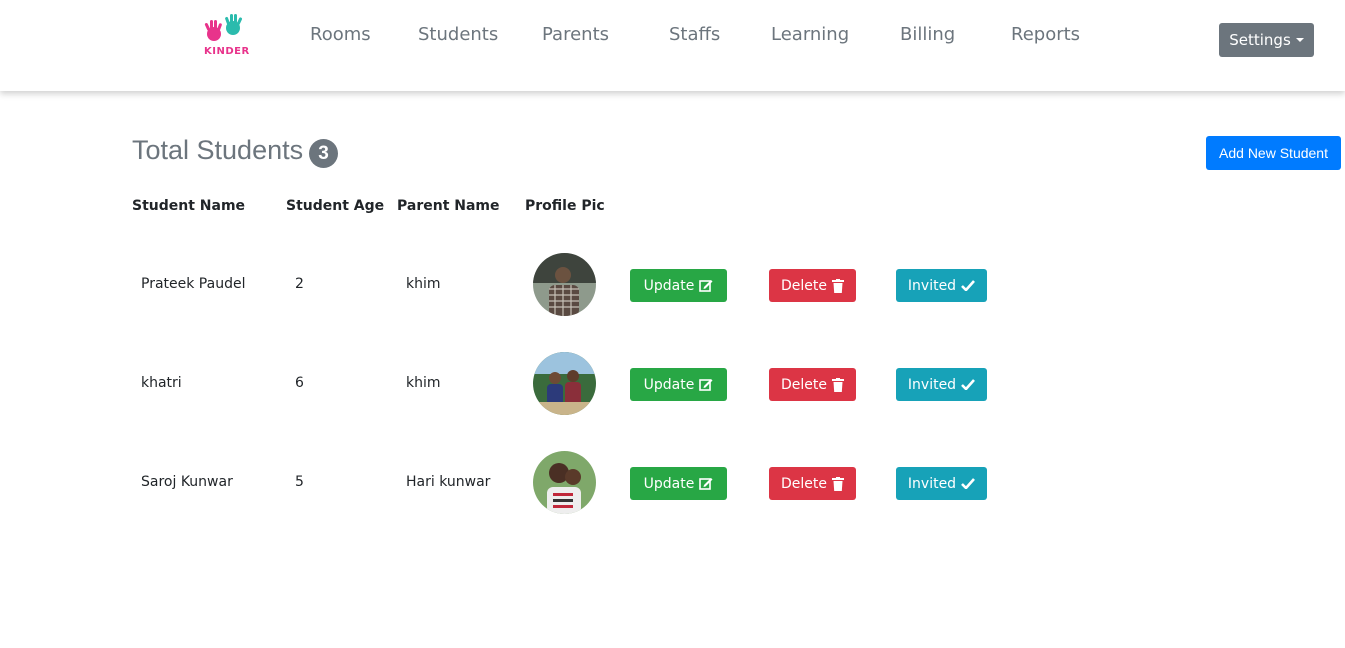 The width and height of the screenshot is (1345, 648). I want to click on hands-logo-icon, so click(223, 27).